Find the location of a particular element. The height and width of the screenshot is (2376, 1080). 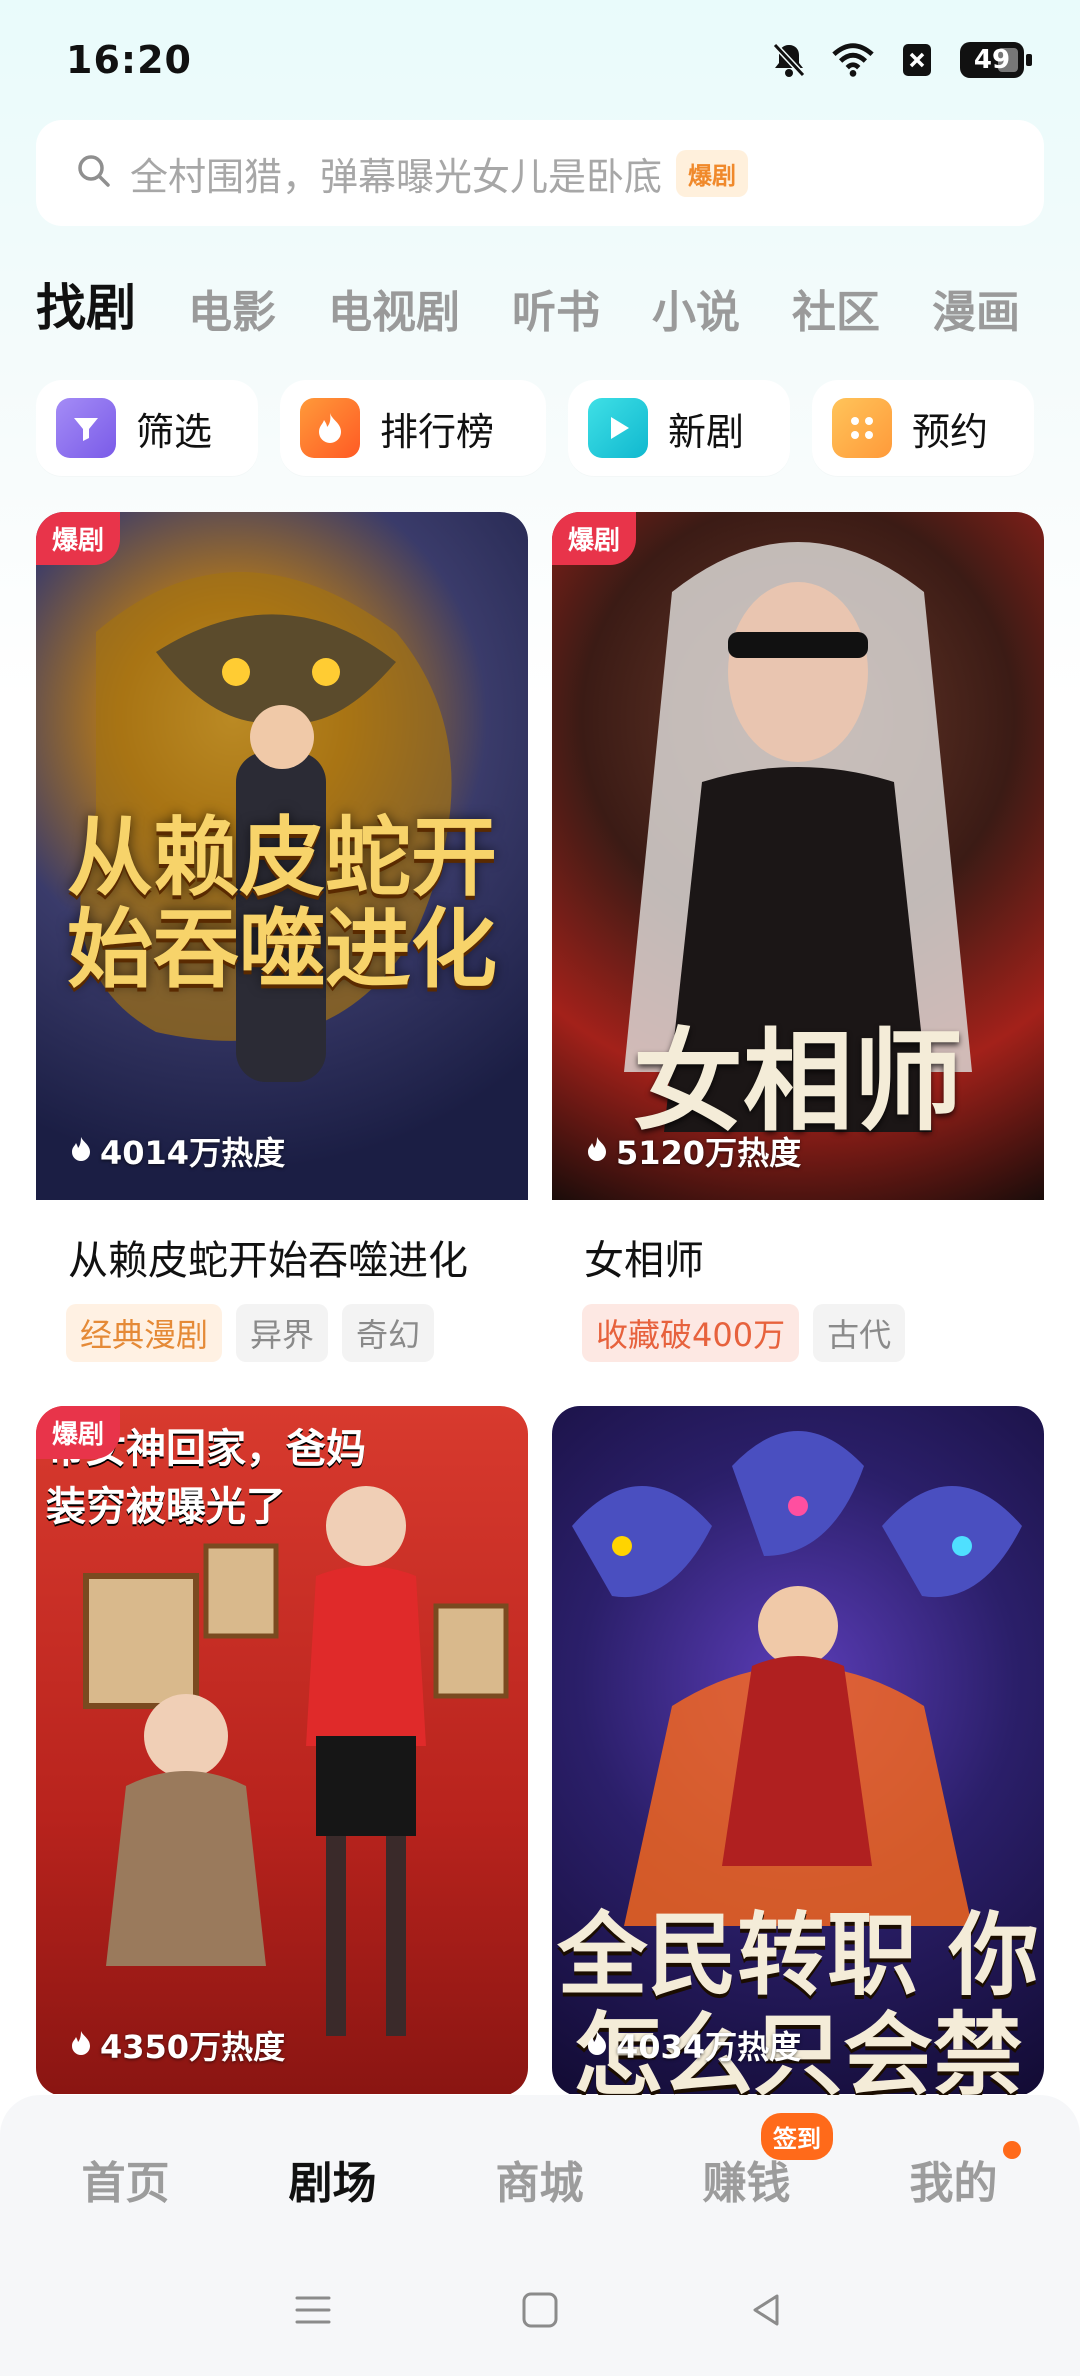

drama-poster: 全民转职 你怎么只会禁咒 4034万热度 is located at coordinates (798, 1751).